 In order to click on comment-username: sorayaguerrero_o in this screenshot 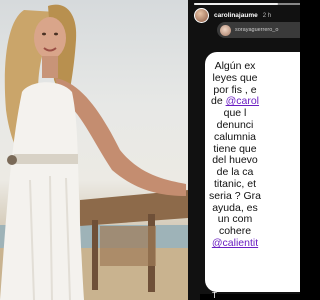, I will do `click(256, 30)`.